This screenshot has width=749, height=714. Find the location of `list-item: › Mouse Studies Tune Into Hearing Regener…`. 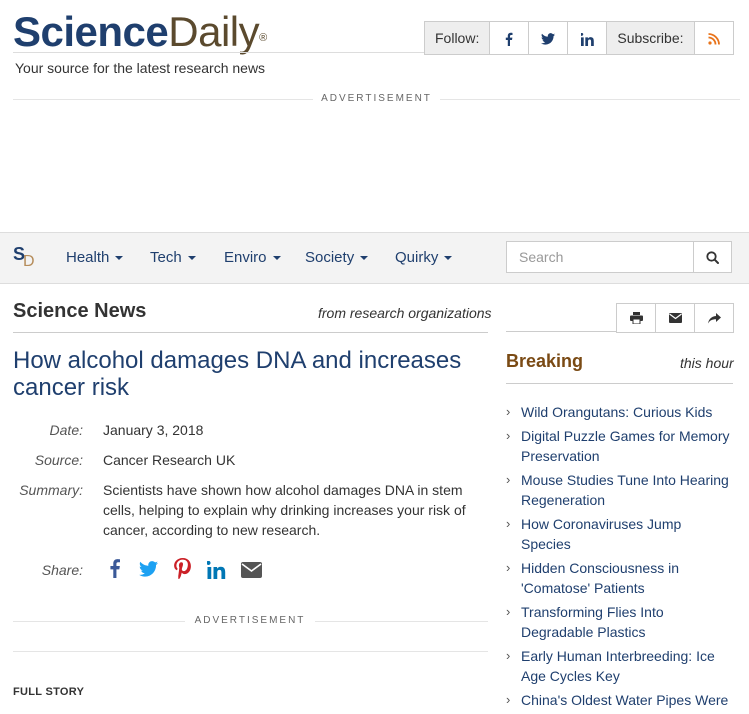

list-item: › Mouse Studies Tune Into Hearing Regener… is located at coordinates (620, 490).